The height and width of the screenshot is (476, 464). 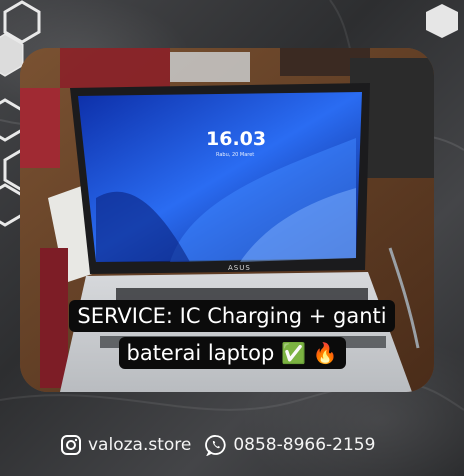 What do you see at coordinates (239, 268) in the screenshot?
I see `laptop-brand: ASUS` at bounding box center [239, 268].